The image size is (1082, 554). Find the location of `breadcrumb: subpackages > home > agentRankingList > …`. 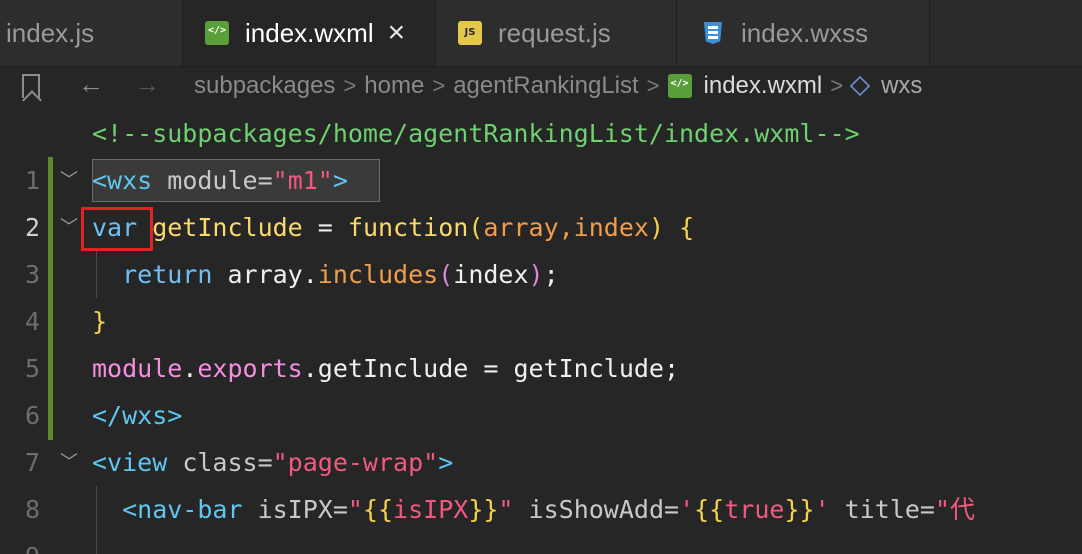

breadcrumb: subpackages > home > agentRankingList > … is located at coordinates (558, 86).